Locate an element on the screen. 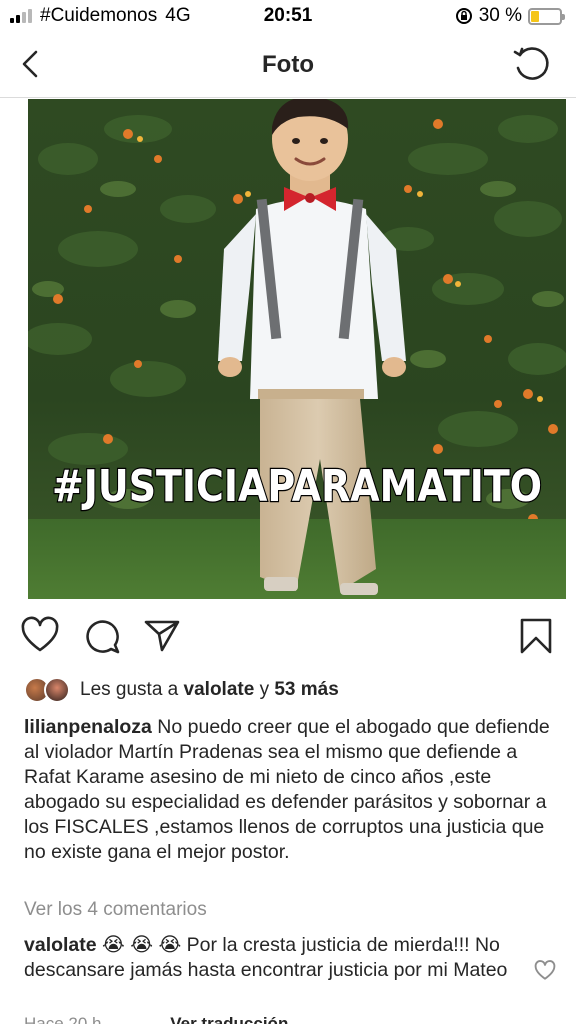  image-overlay-text: #JUSTICIAPARAMATITO is located at coordinates (297, 486).